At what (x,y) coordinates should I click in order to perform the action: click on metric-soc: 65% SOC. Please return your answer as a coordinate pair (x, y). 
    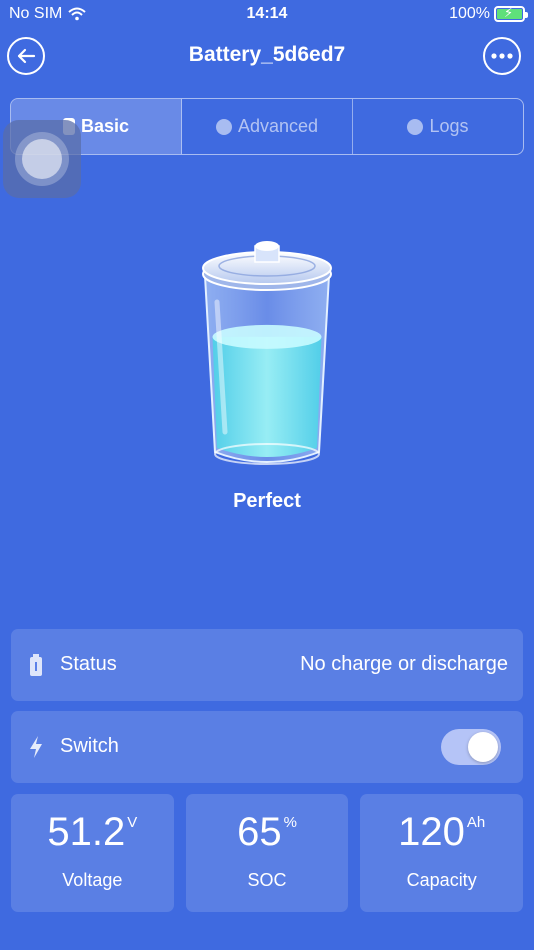
    Looking at the image, I should click on (267, 853).